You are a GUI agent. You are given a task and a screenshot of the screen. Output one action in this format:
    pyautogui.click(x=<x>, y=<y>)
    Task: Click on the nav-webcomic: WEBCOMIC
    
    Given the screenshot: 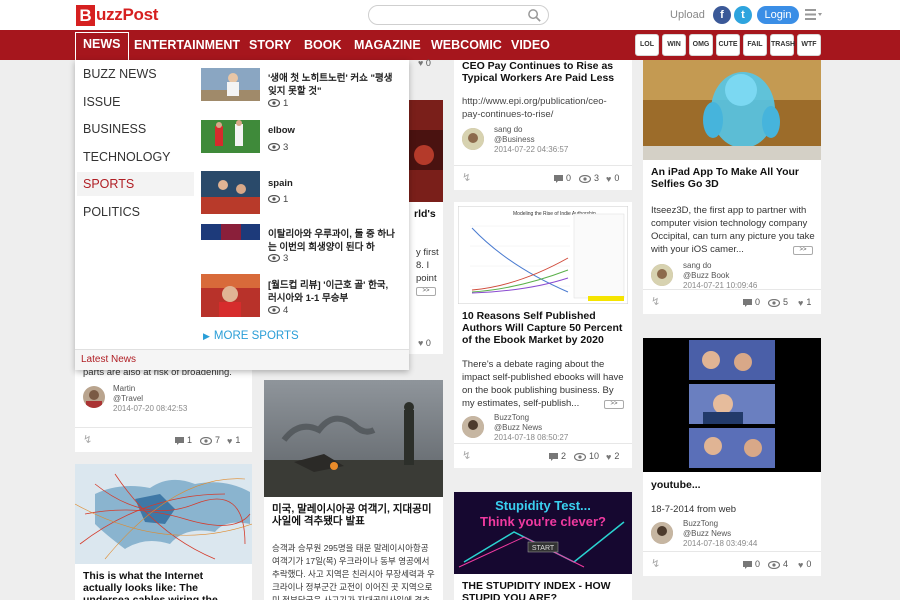 What is the action you would take?
    pyautogui.click(x=466, y=45)
    